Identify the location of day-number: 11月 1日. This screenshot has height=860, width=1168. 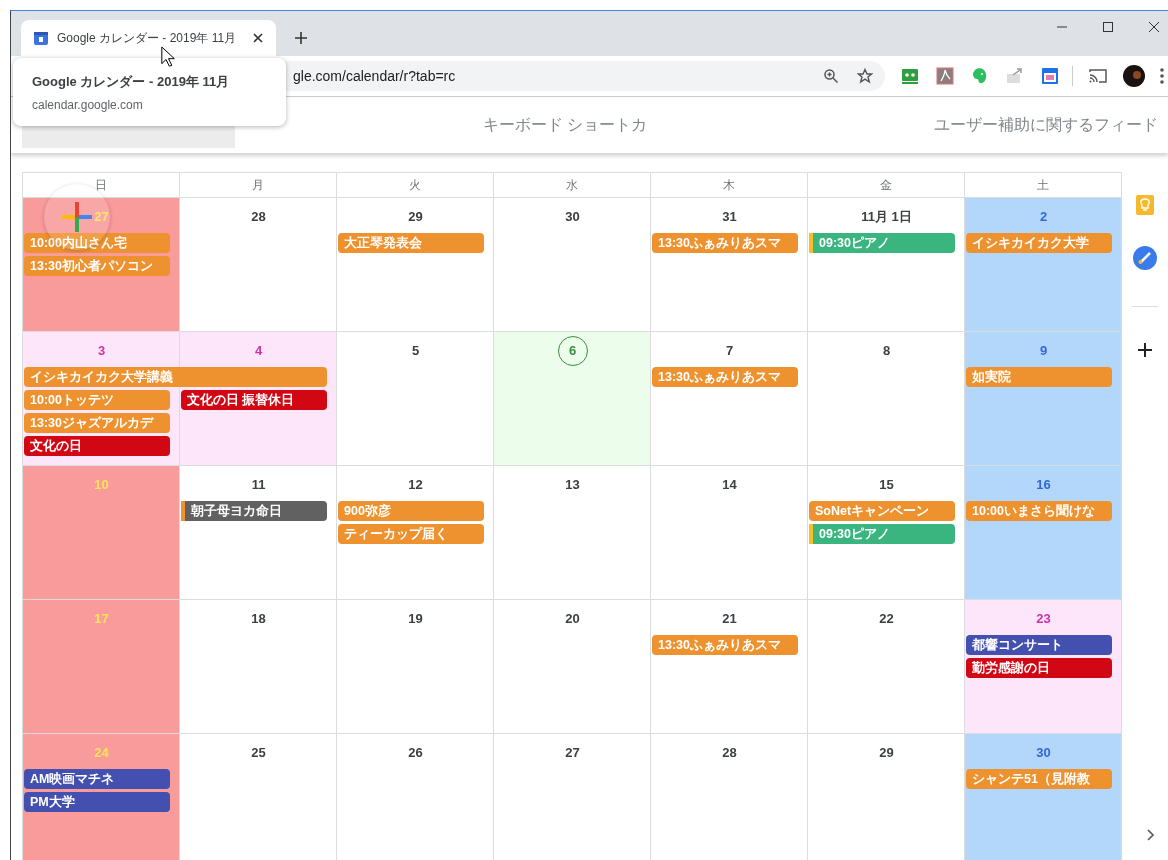
(886, 217).